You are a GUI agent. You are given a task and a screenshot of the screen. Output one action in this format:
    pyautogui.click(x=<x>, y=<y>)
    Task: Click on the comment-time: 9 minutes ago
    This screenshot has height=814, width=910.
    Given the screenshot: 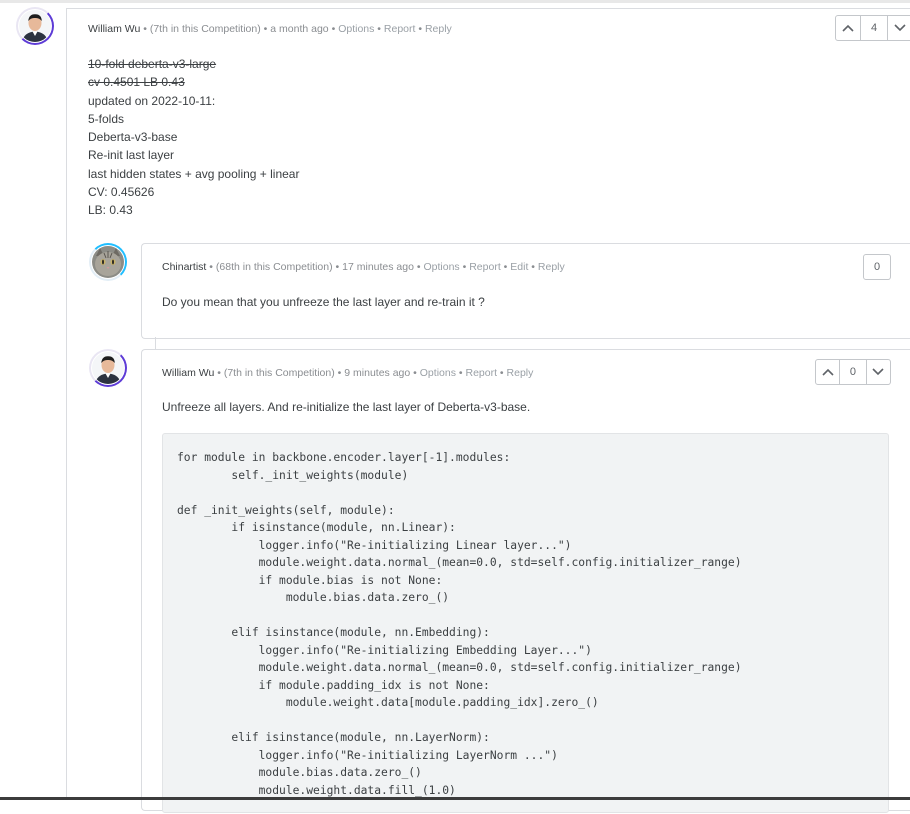 What is the action you would take?
    pyautogui.click(x=377, y=373)
    